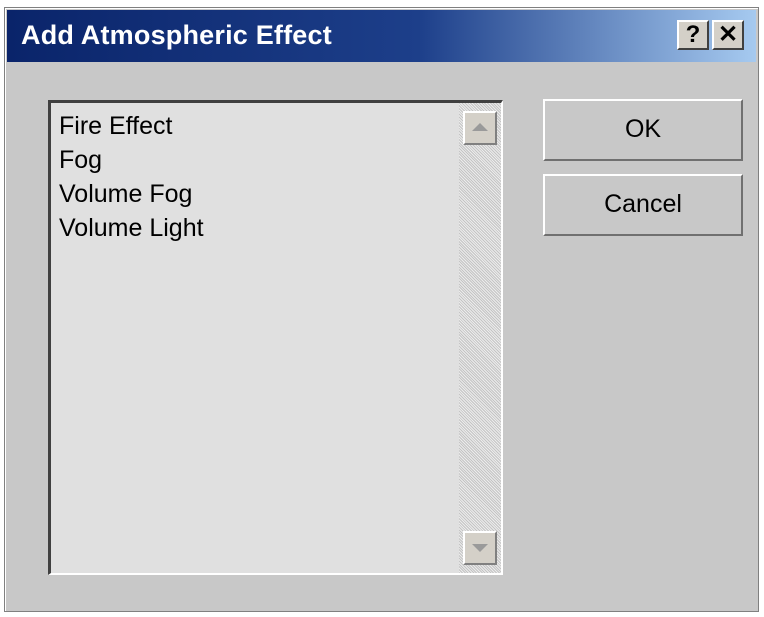 The image size is (764, 617). What do you see at coordinates (643, 130) in the screenshot?
I see `ok-button: OK` at bounding box center [643, 130].